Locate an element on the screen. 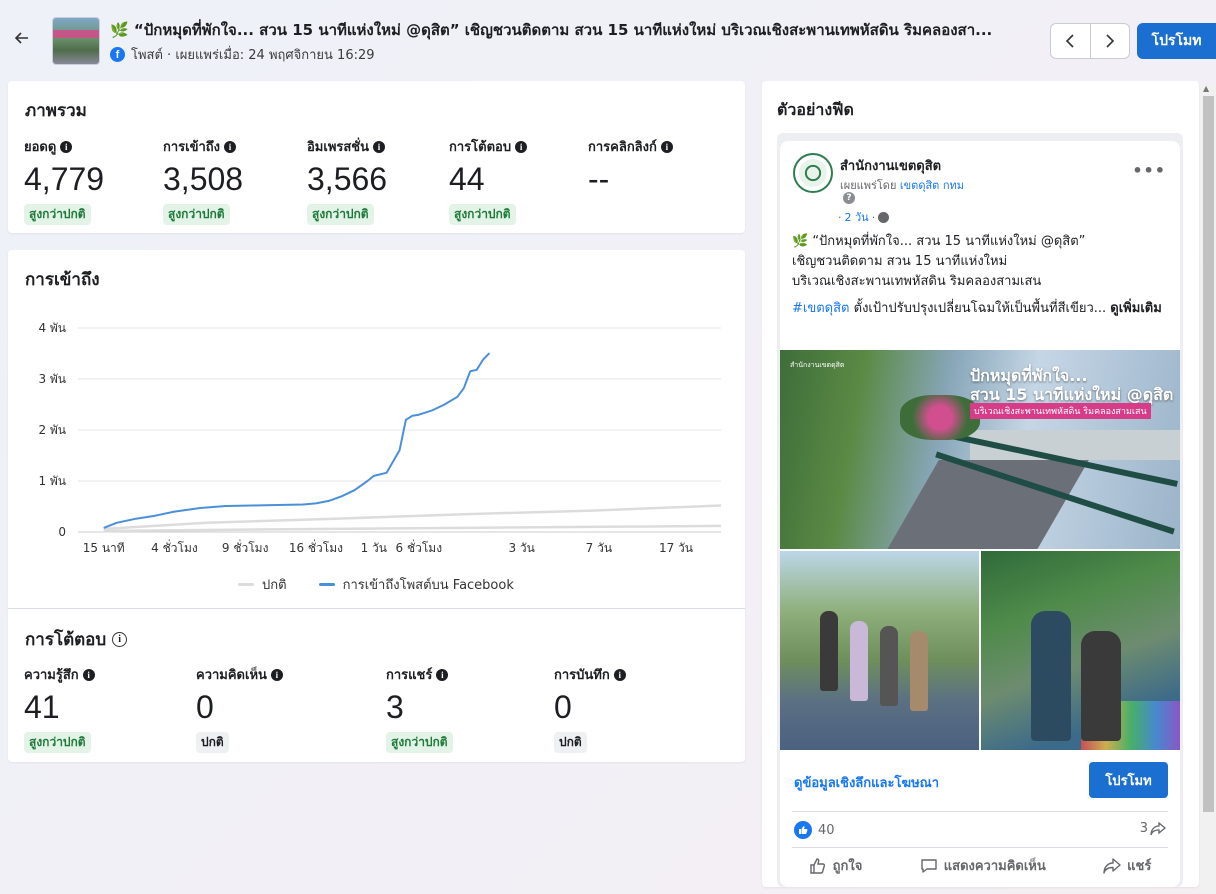 The height and width of the screenshot is (894, 1216). page-name: สำนักงานเขตดุสิต is located at coordinates (890, 165).